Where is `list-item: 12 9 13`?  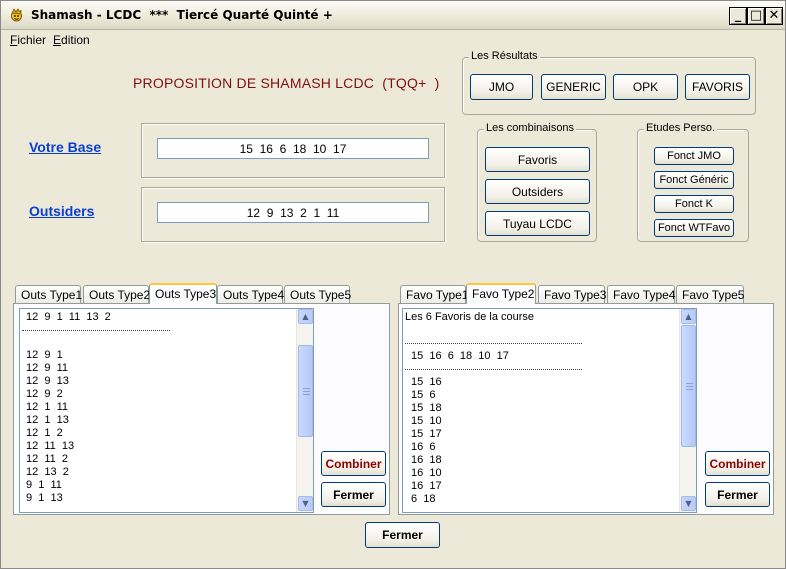 list-item: 12 9 13 is located at coordinates (47, 381).